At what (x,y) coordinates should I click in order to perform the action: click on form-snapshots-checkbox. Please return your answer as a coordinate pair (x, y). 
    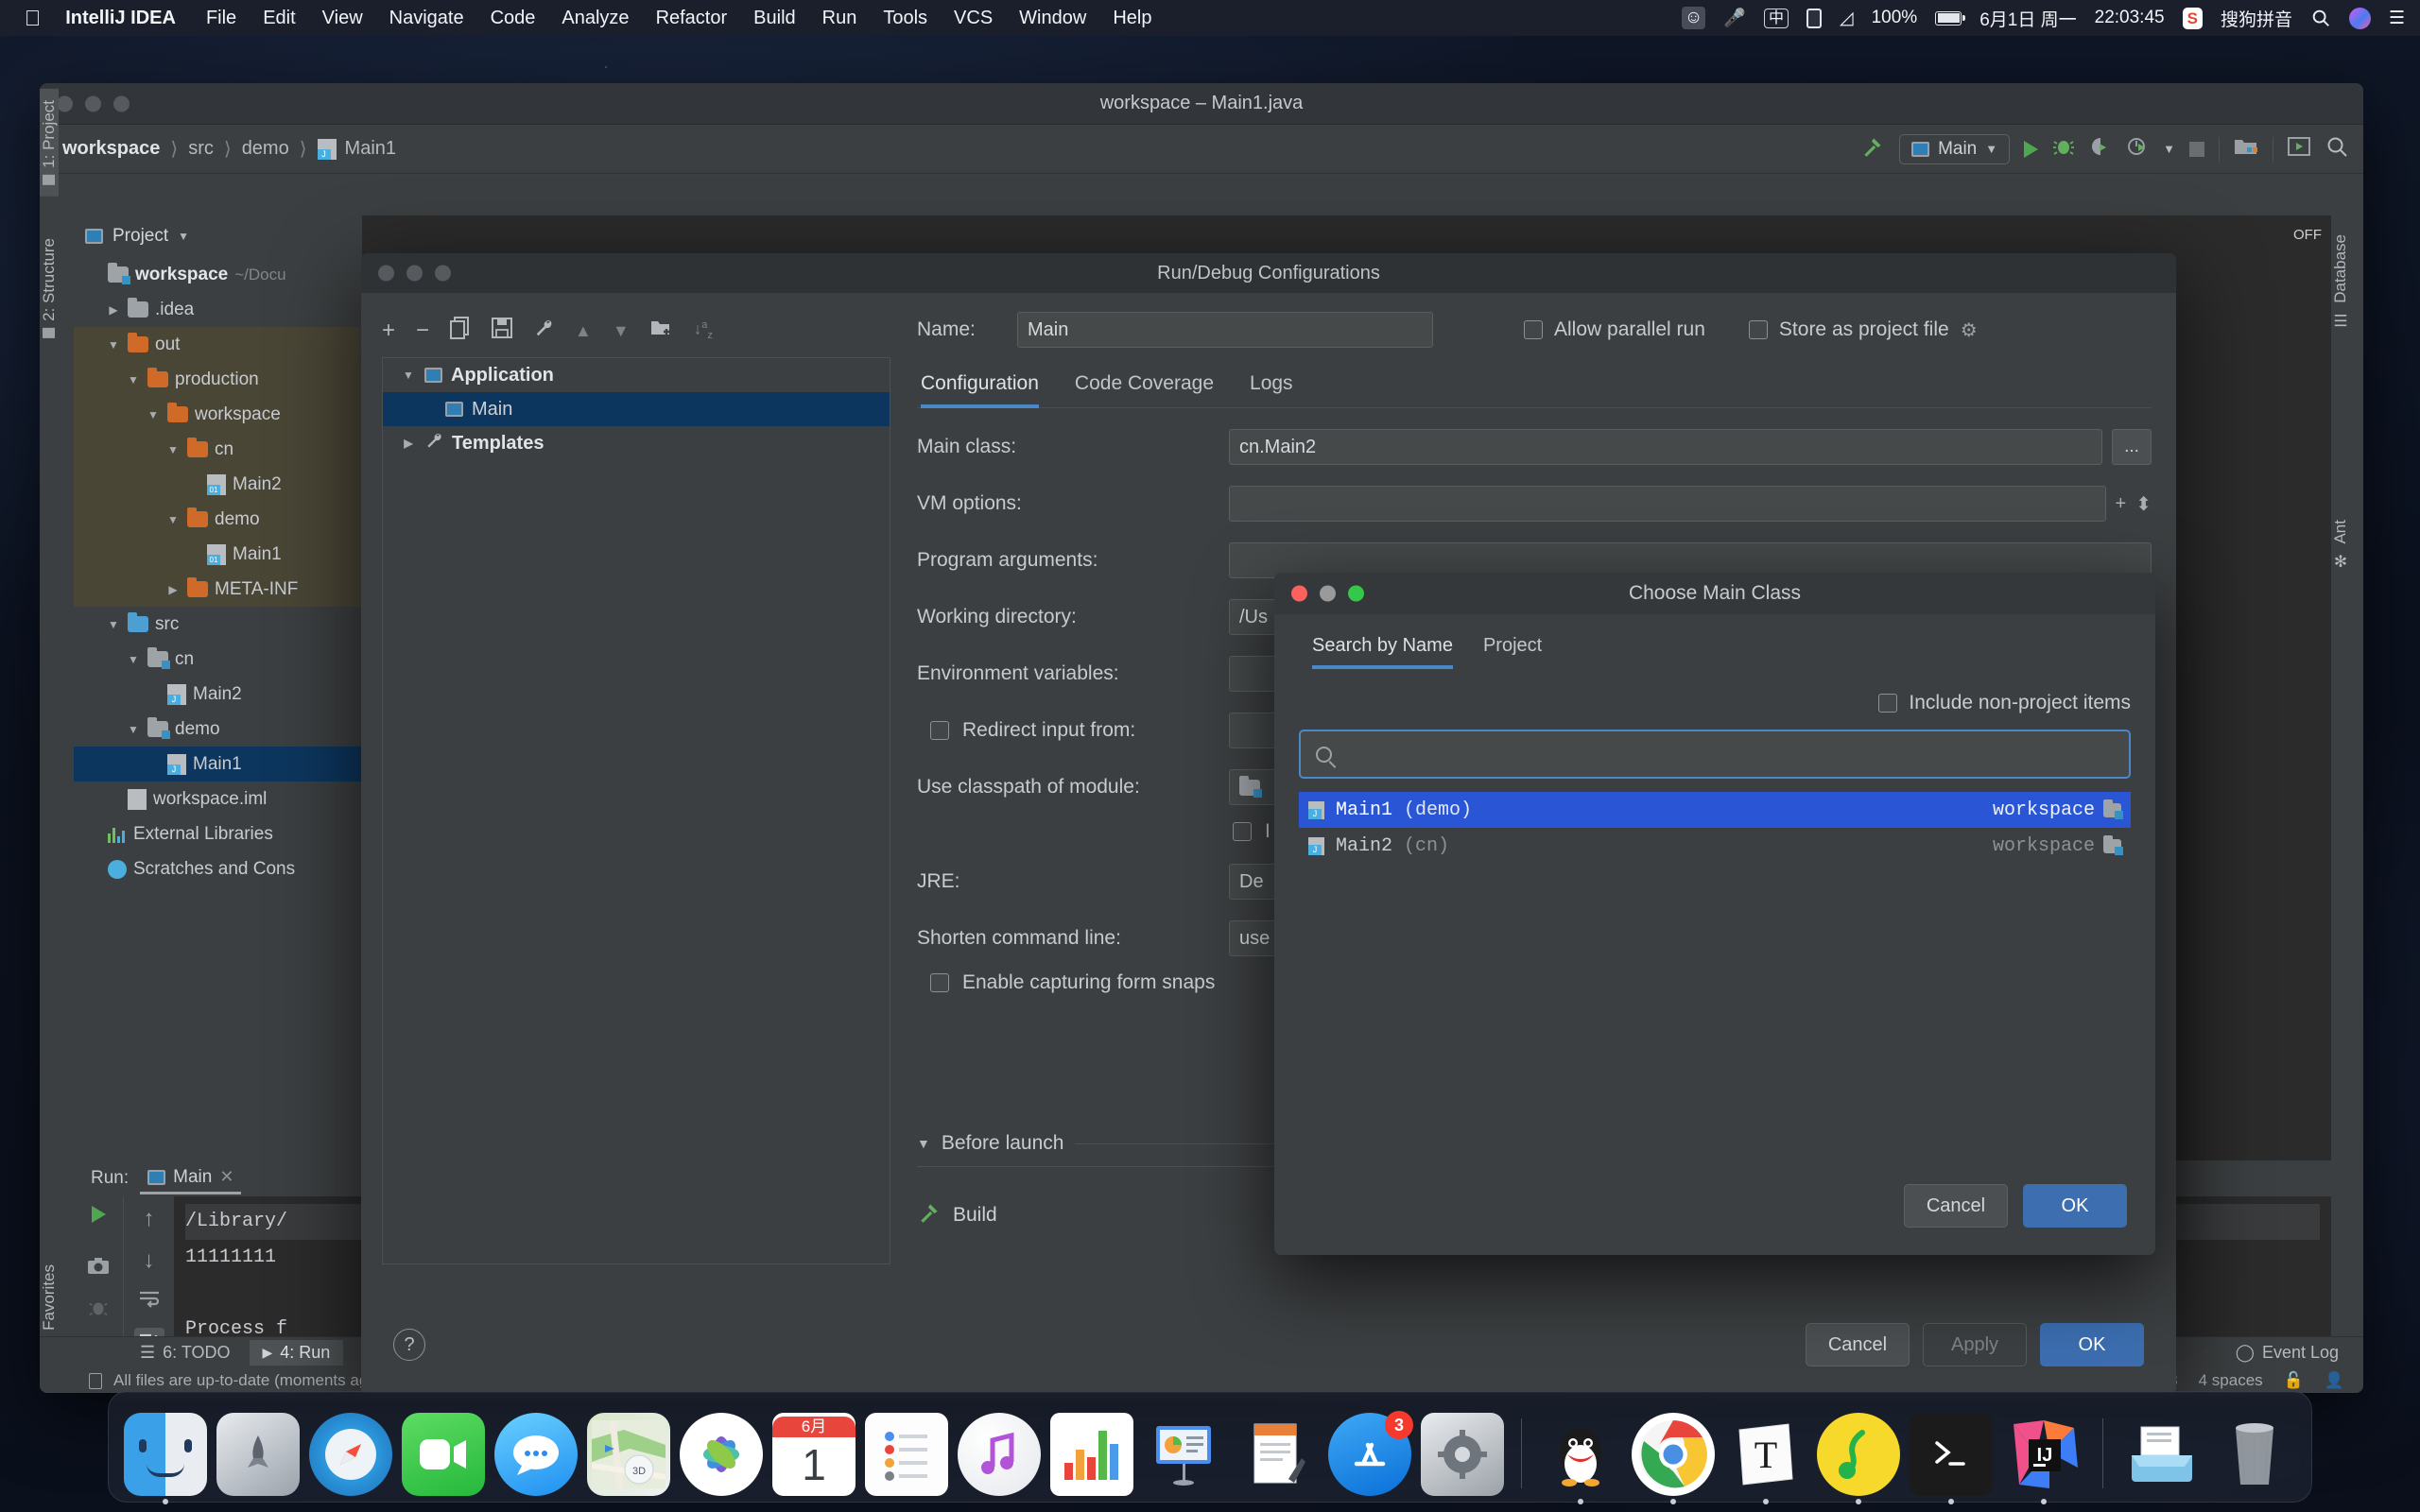
    Looking at the image, I should click on (939, 982).